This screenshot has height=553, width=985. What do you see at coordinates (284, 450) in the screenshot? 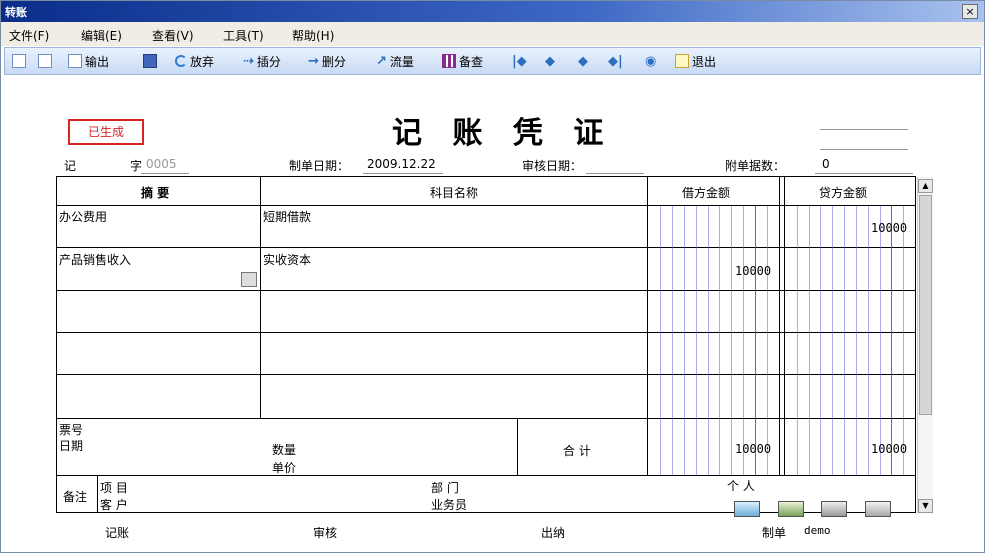
I see `qty-label: 数量` at bounding box center [284, 450].